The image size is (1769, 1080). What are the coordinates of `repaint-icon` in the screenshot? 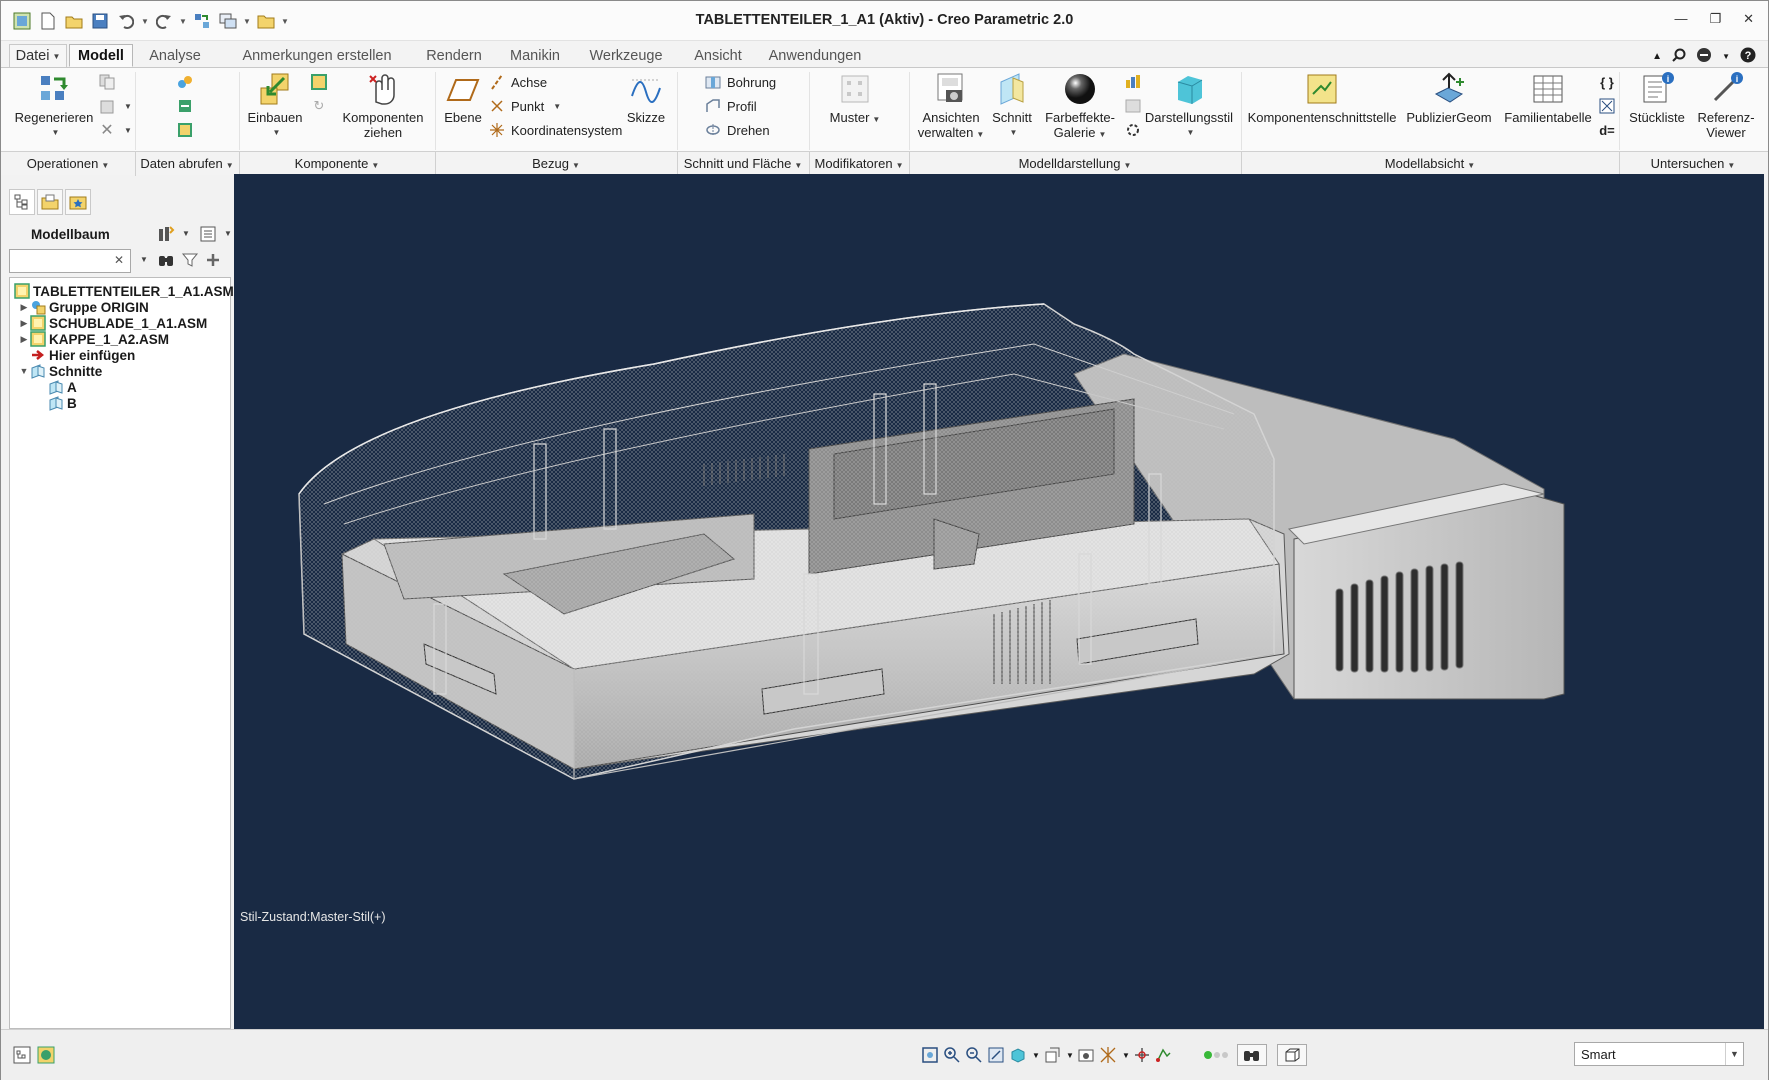 It's located at (996, 1055).